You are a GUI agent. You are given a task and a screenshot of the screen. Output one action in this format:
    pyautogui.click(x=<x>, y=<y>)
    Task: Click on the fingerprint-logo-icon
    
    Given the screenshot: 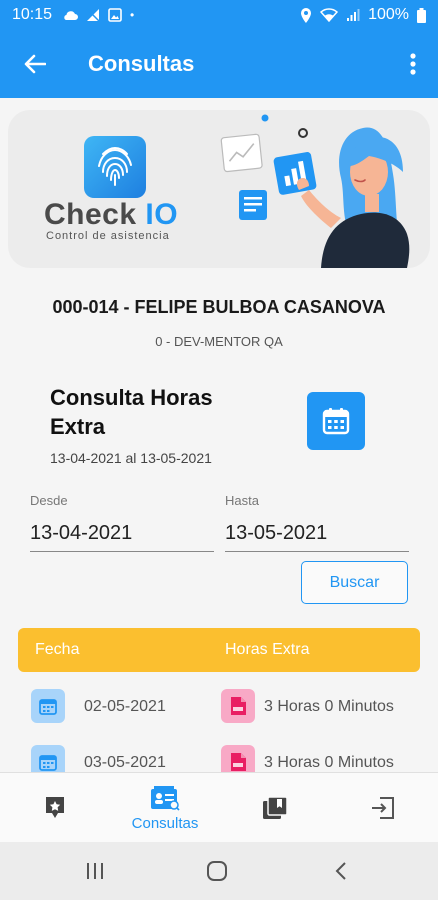 What is the action you would take?
    pyautogui.click(x=115, y=167)
    